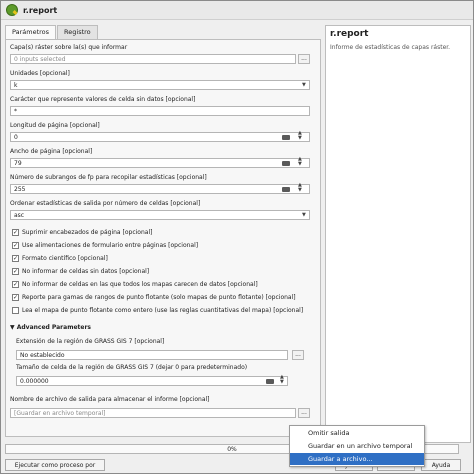  What do you see at coordinates (55, 125) in the screenshot?
I see `page-length-label: Longitud de página [opcional]` at bounding box center [55, 125].